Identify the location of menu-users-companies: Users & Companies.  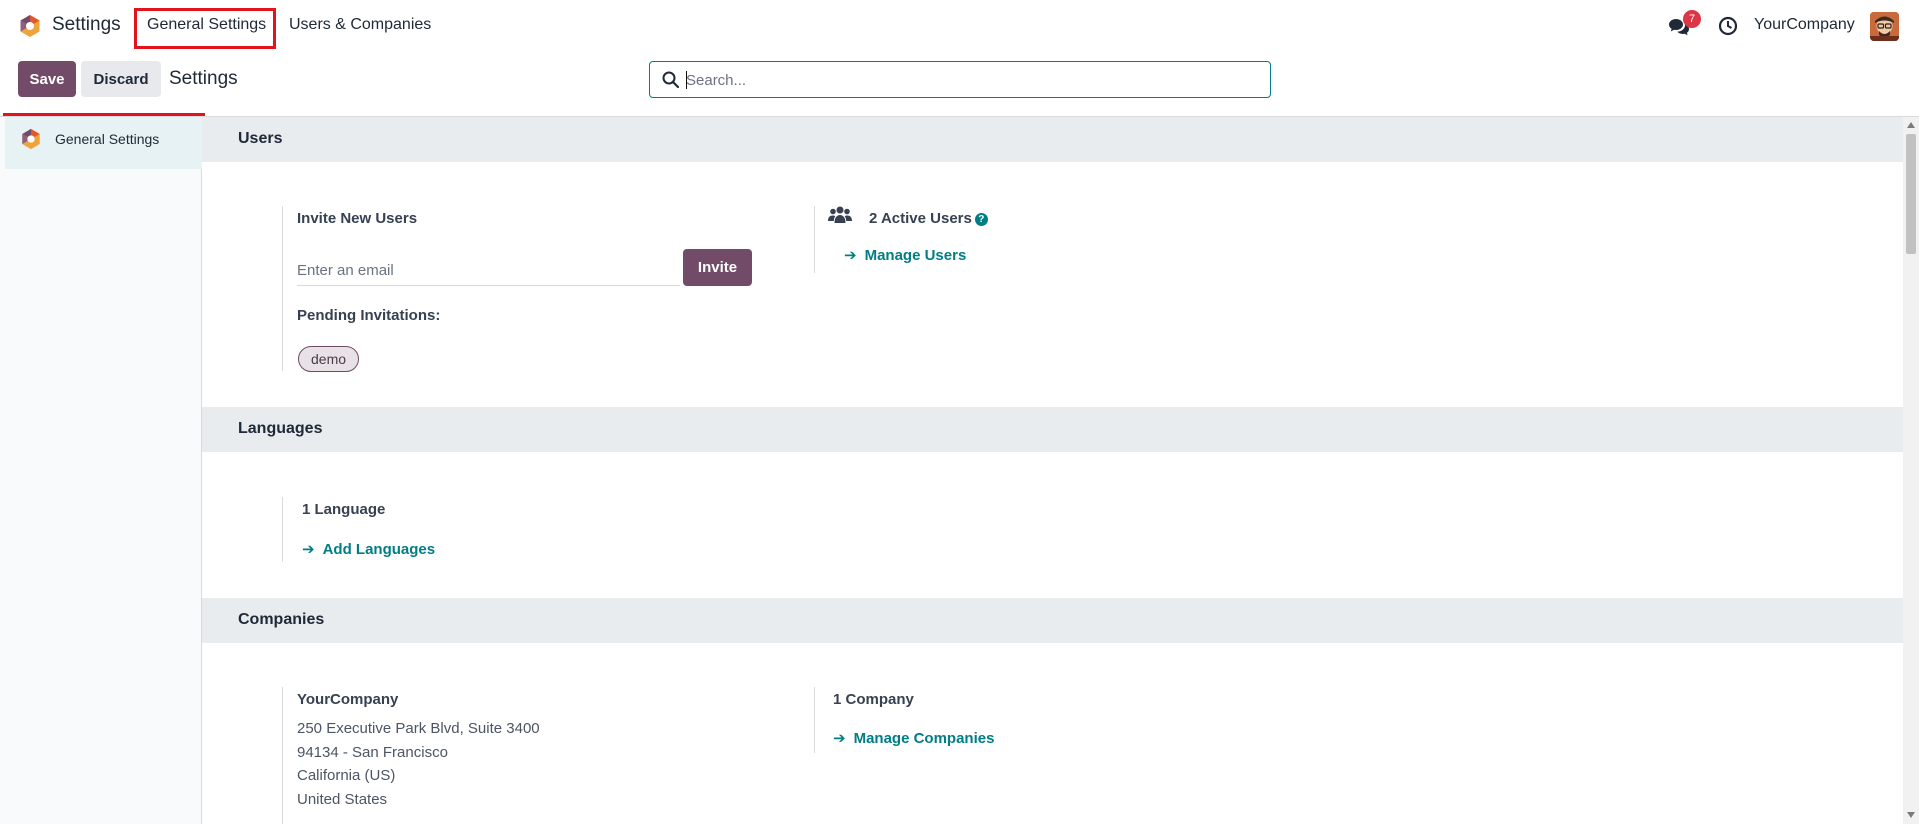
(360, 25).